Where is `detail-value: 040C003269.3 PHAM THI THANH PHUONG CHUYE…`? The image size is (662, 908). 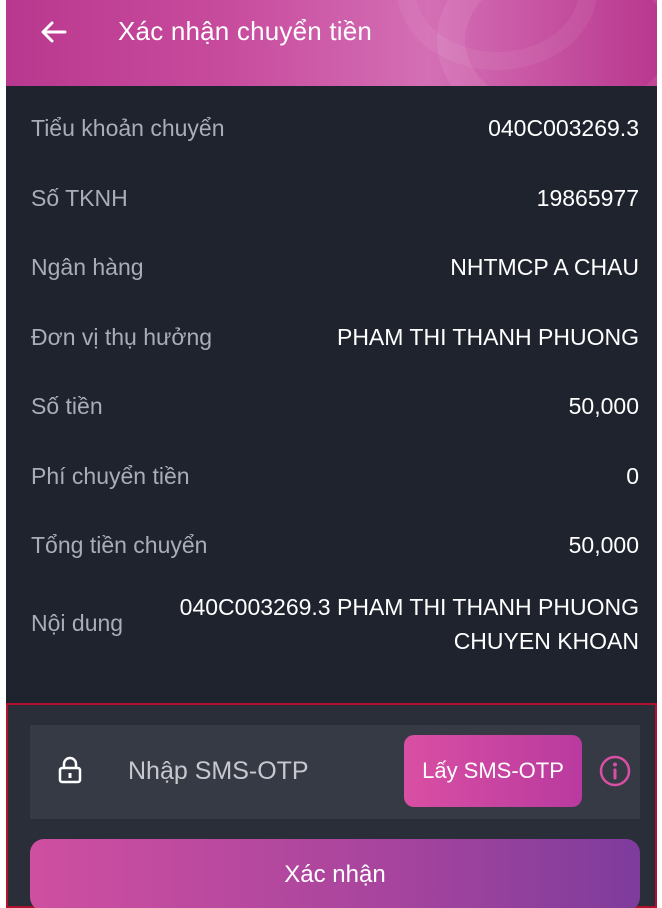 detail-value: 040C003269.3 PHAM THI THANH PHUONG CHUYE… is located at coordinates (409, 623).